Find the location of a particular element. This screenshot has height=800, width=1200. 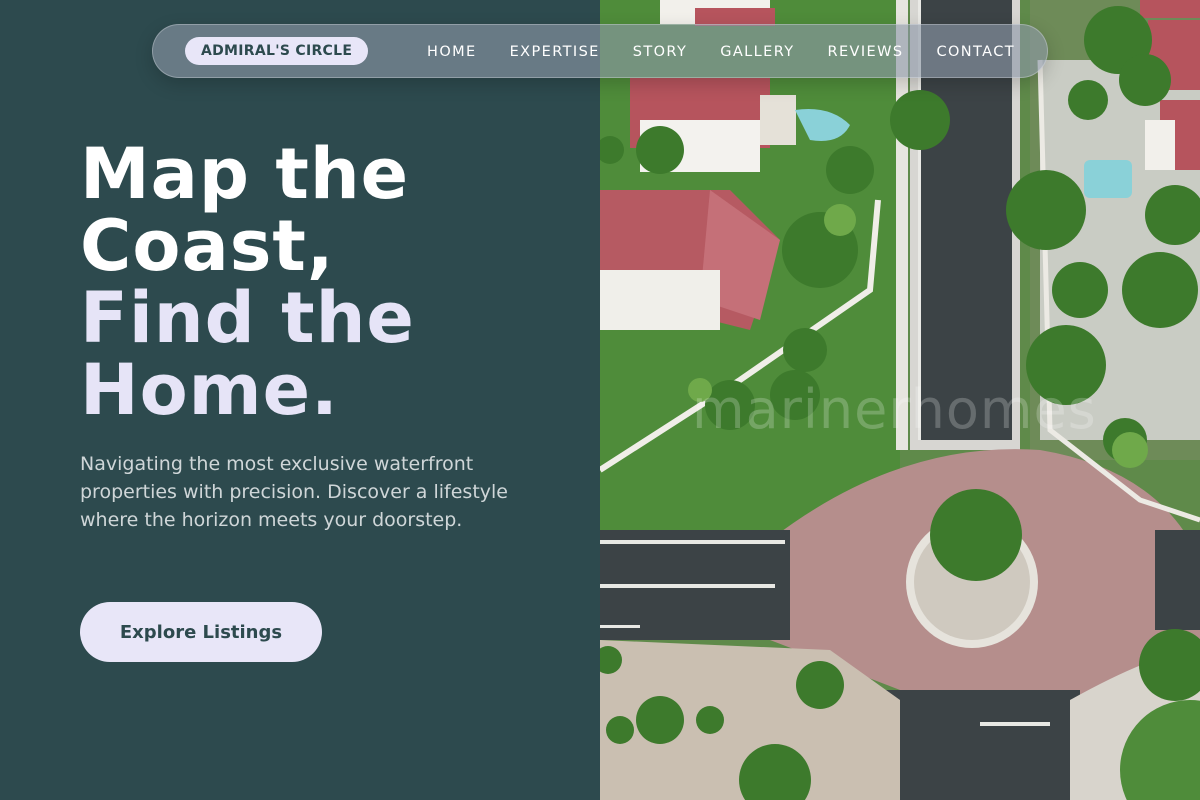

brand-logo: ADMIRAL'S CIRCLE is located at coordinates (277, 51).